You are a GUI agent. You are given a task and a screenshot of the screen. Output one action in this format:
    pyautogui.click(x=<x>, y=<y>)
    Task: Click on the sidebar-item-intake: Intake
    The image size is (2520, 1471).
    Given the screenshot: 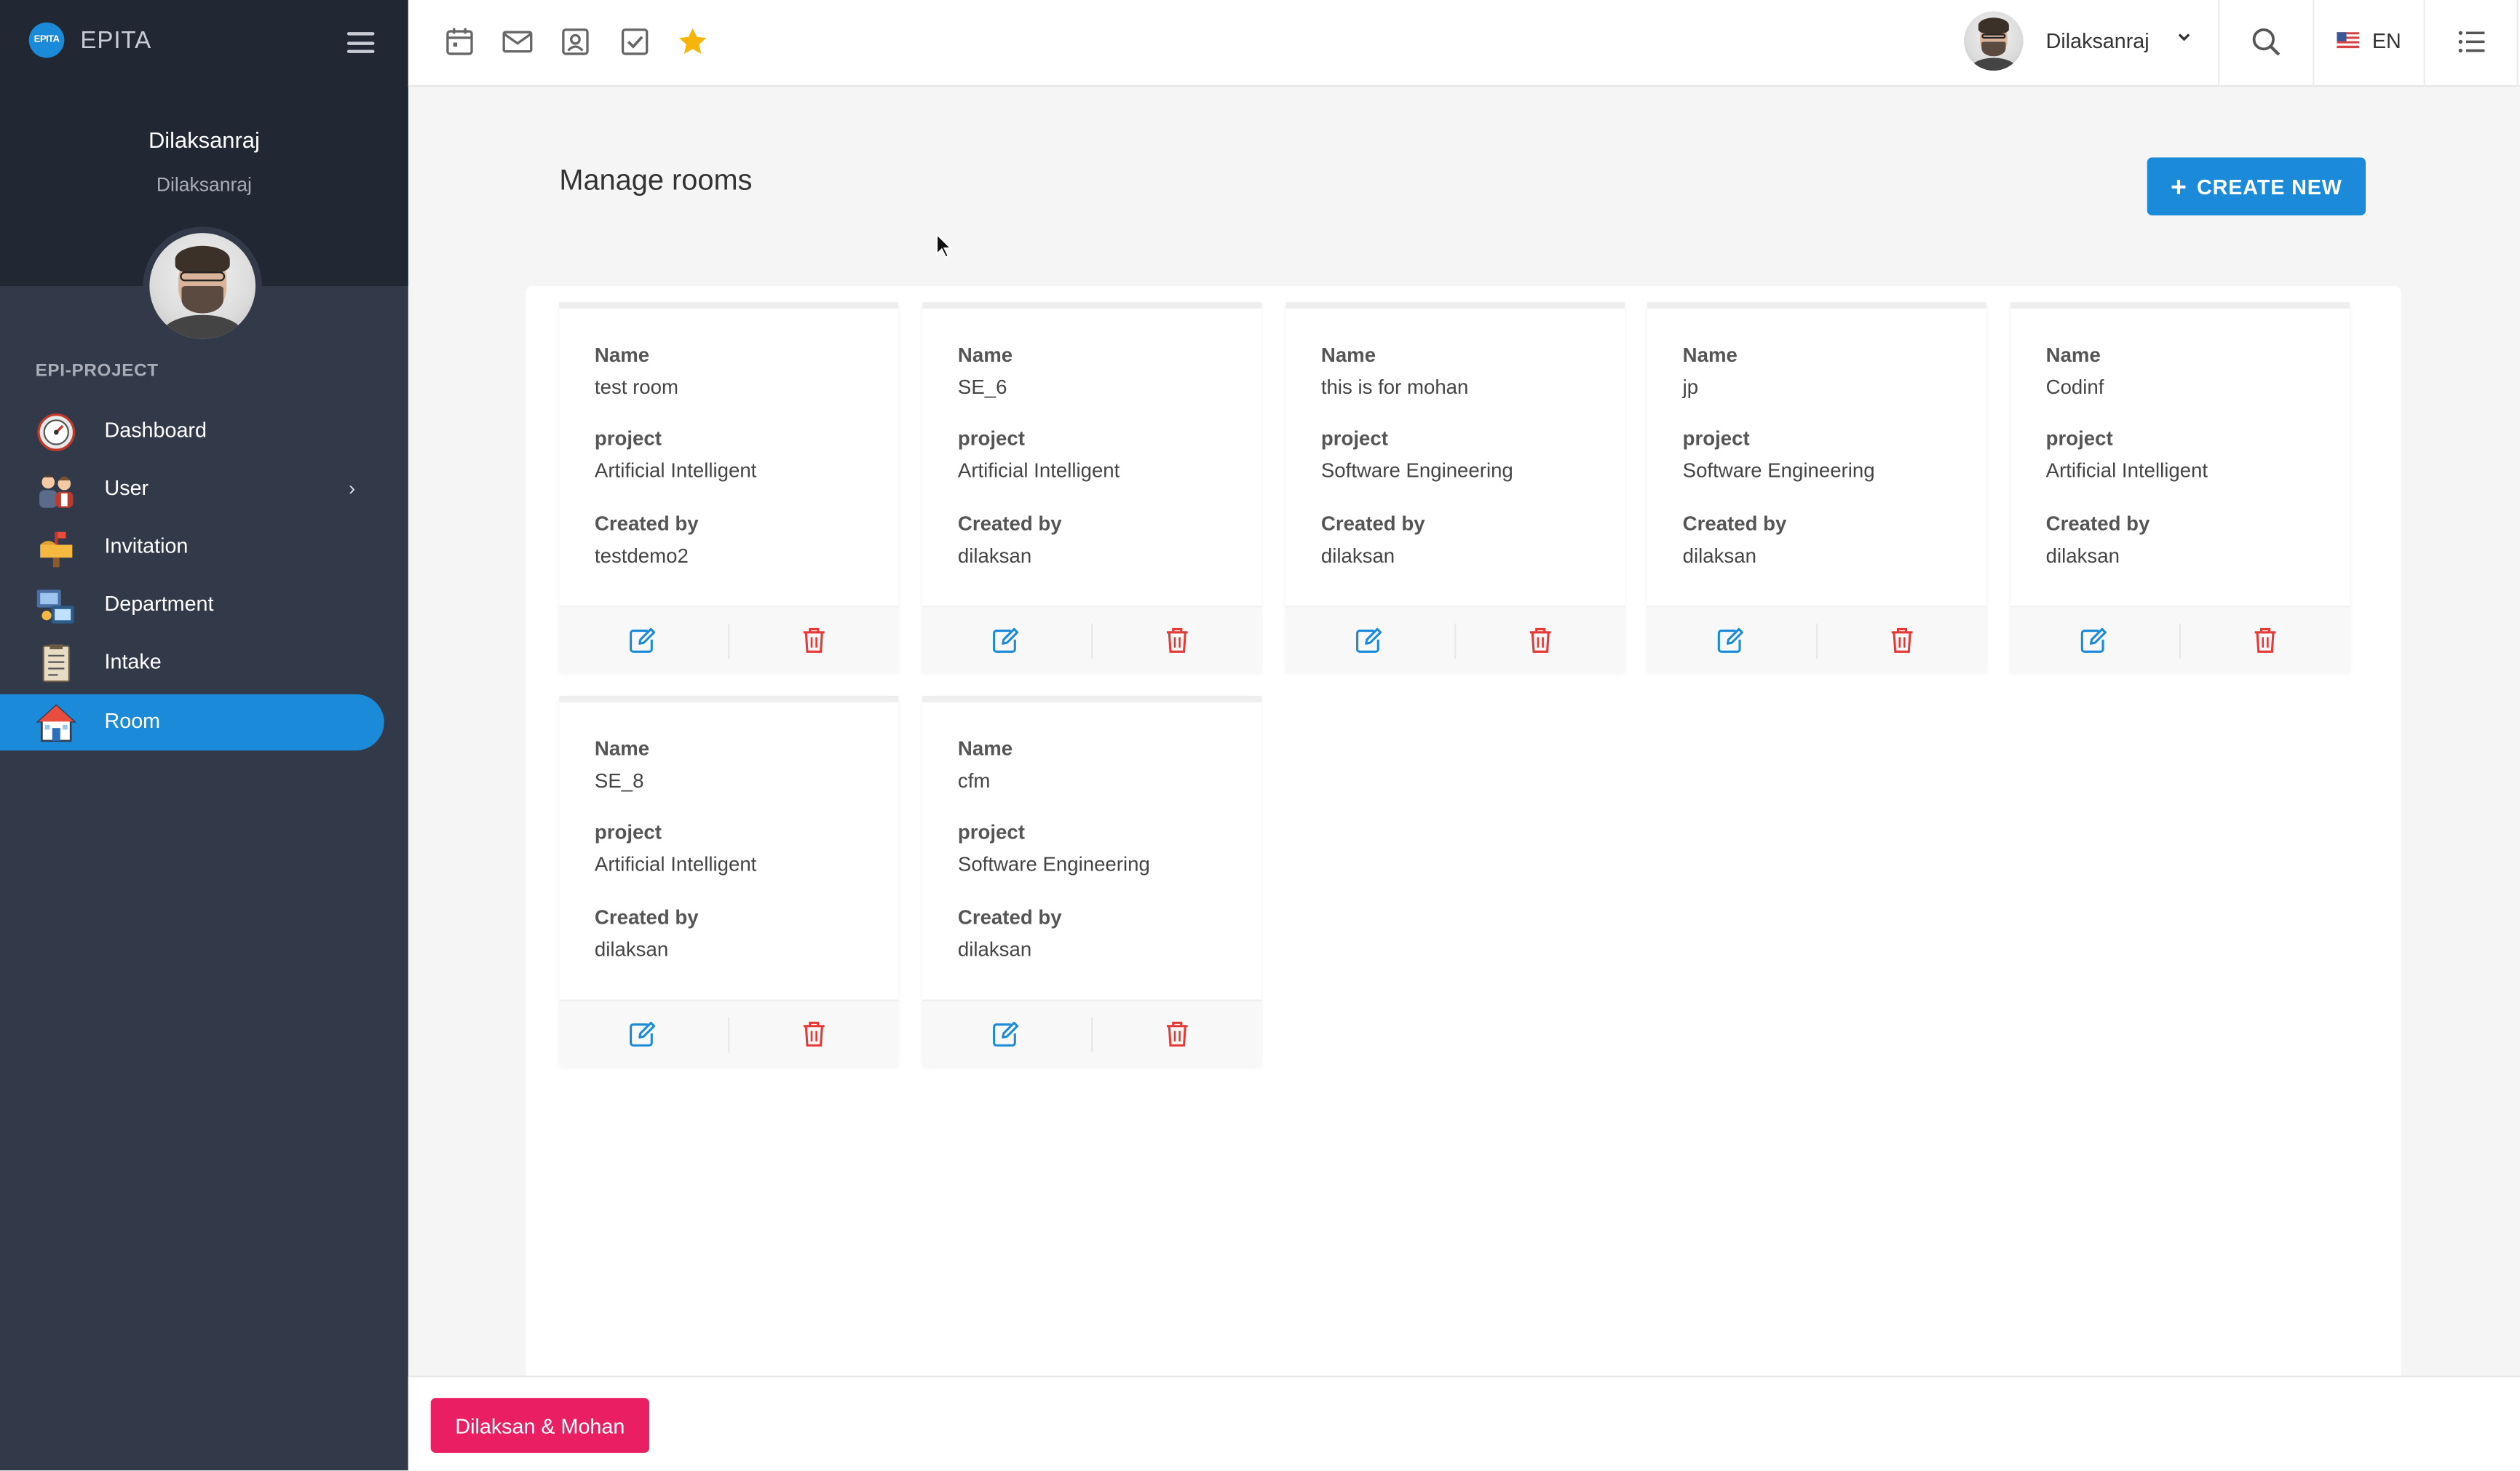 What is the action you would take?
    pyautogui.click(x=192, y=663)
    